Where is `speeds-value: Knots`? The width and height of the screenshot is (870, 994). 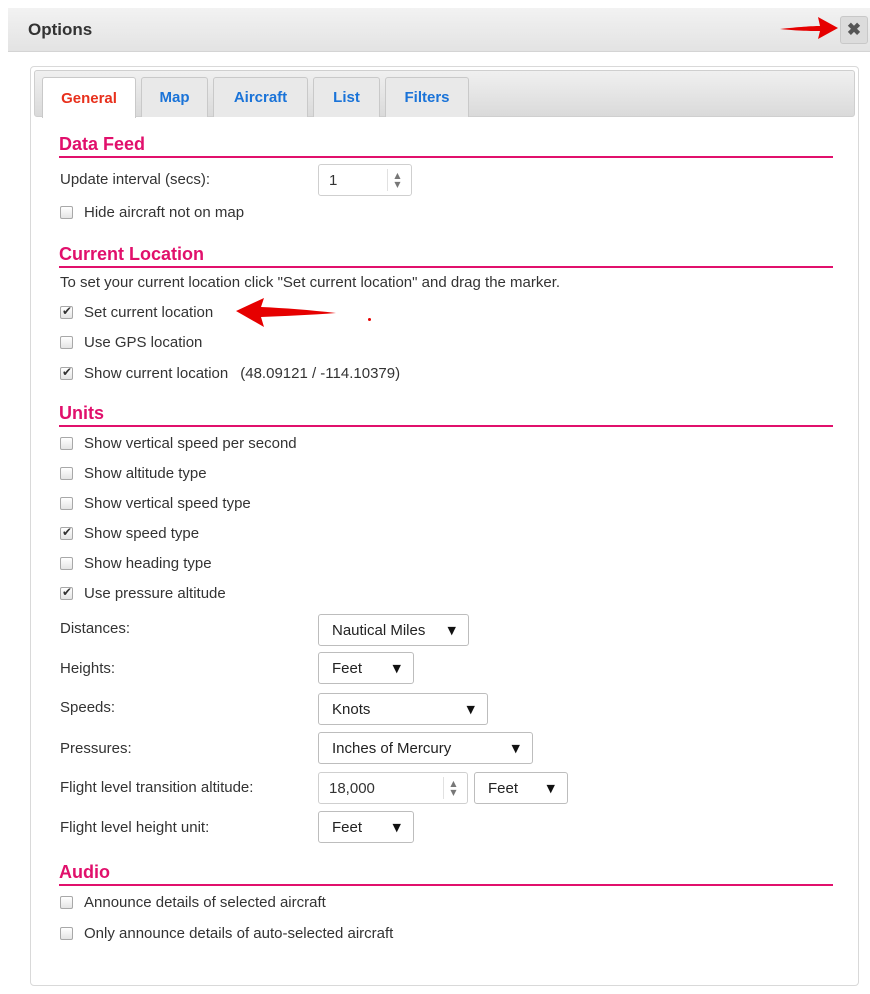 speeds-value: Knots is located at coordinates (351, 709).